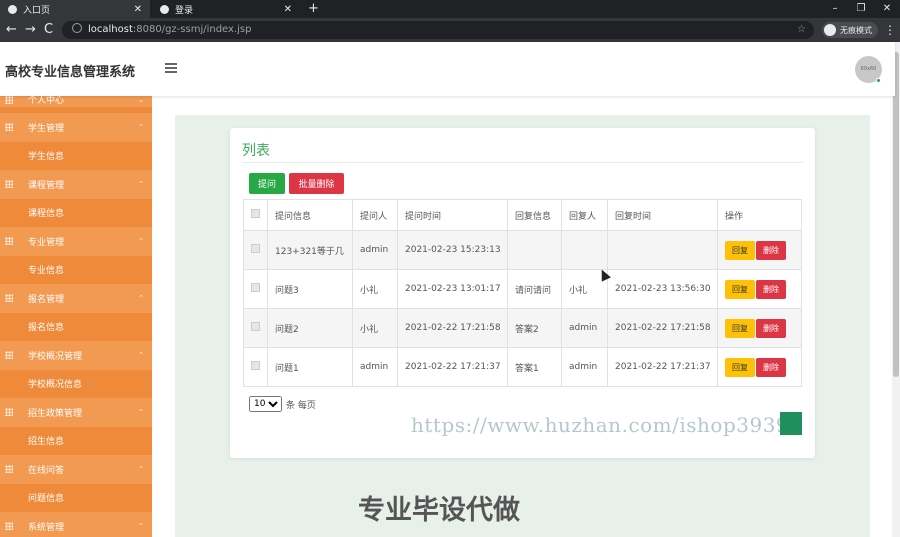  What do you see at coordinates (662, 250) in the screenshot?
I see `reply-time-cell` at bounding box center [662, 250].